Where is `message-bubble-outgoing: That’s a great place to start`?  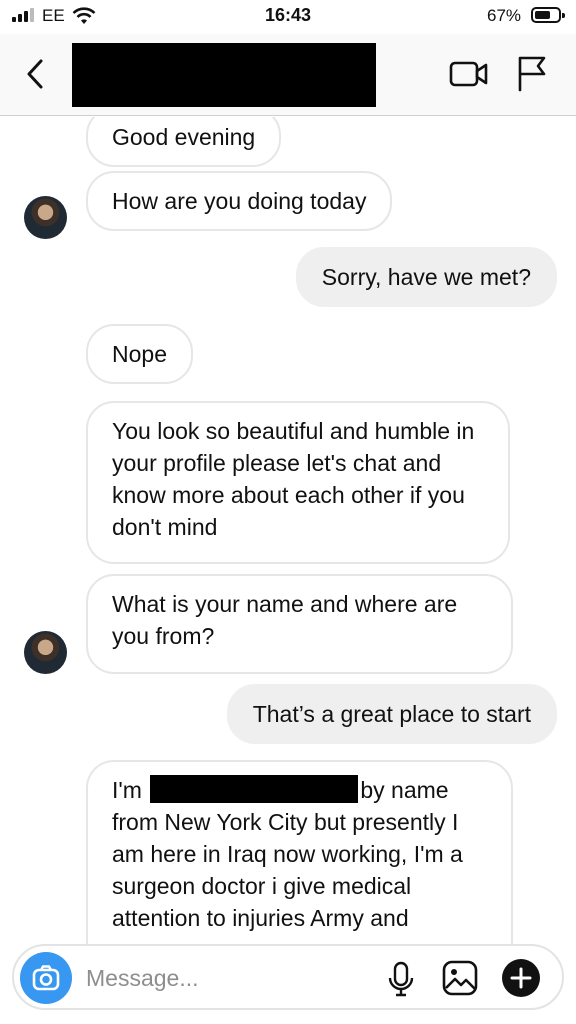 message-bubble-outgoing: That’s a great place to start is located at coordinates (391, 714).